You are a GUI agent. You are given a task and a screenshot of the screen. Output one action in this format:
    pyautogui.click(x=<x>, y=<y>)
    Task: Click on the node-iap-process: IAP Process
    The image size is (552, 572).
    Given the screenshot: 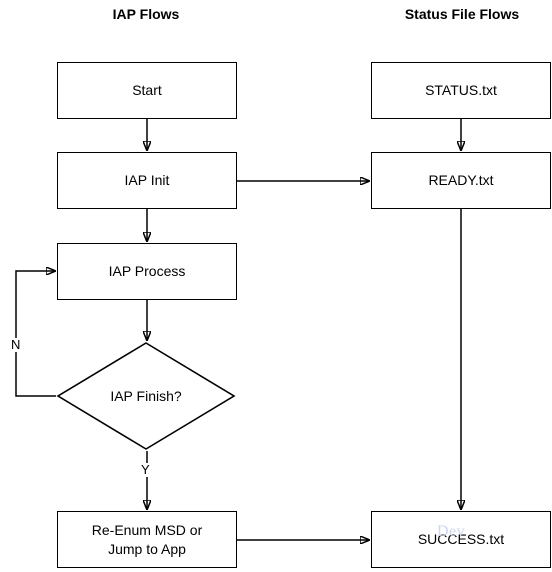 What is the action you would take?
    pyautogui.click(x=147, y=271)
    